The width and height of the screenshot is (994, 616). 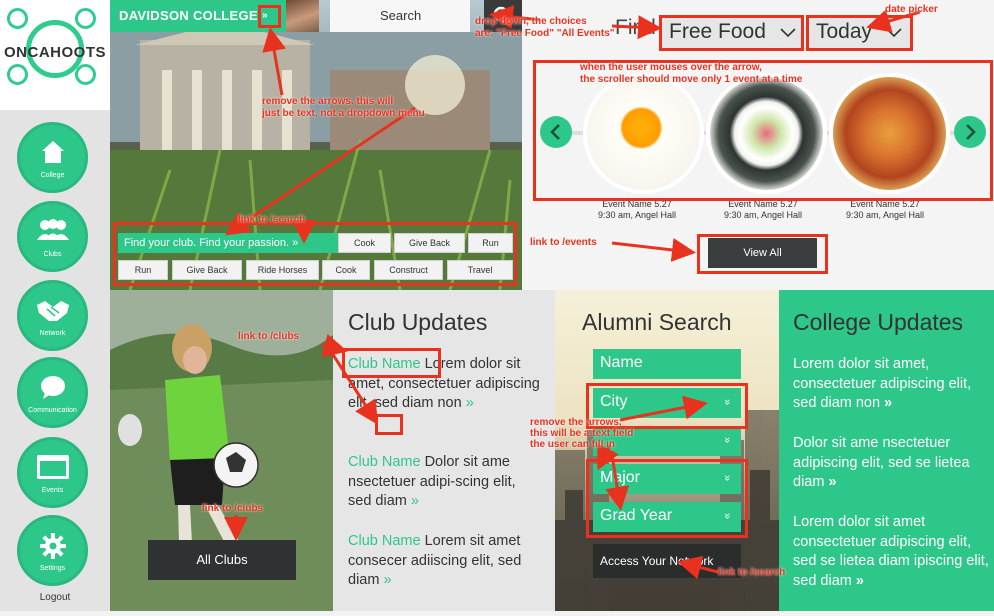 I want to click on club-updates-title: Club Updates, so click(x=418, y=322).